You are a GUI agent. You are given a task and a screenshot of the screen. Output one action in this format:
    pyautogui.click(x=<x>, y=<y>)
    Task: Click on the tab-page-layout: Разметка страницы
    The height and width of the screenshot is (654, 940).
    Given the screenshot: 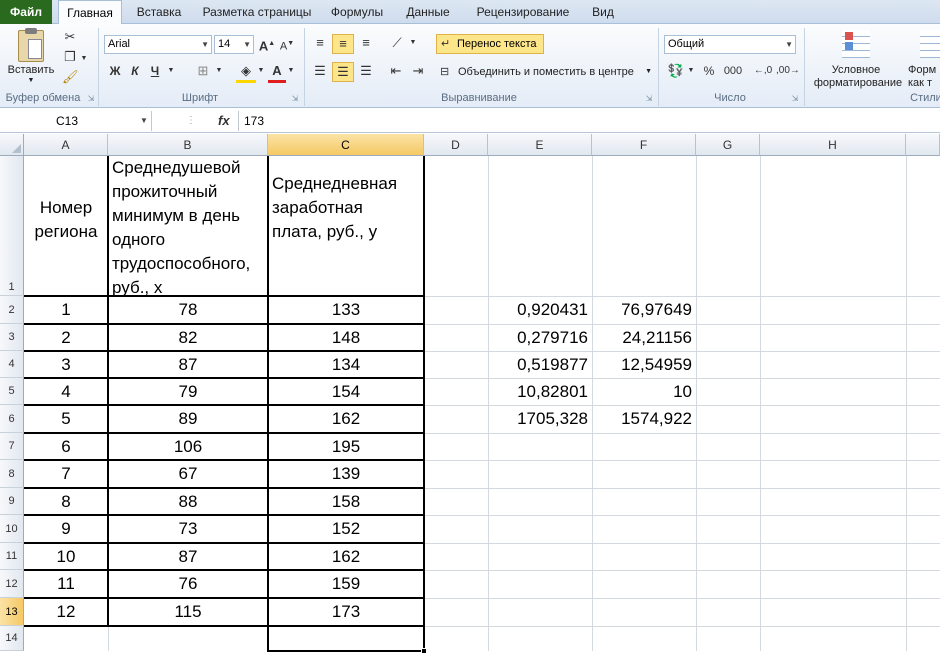 What is the action you would take?
    pyautogui.click(x=257, y=12)
    